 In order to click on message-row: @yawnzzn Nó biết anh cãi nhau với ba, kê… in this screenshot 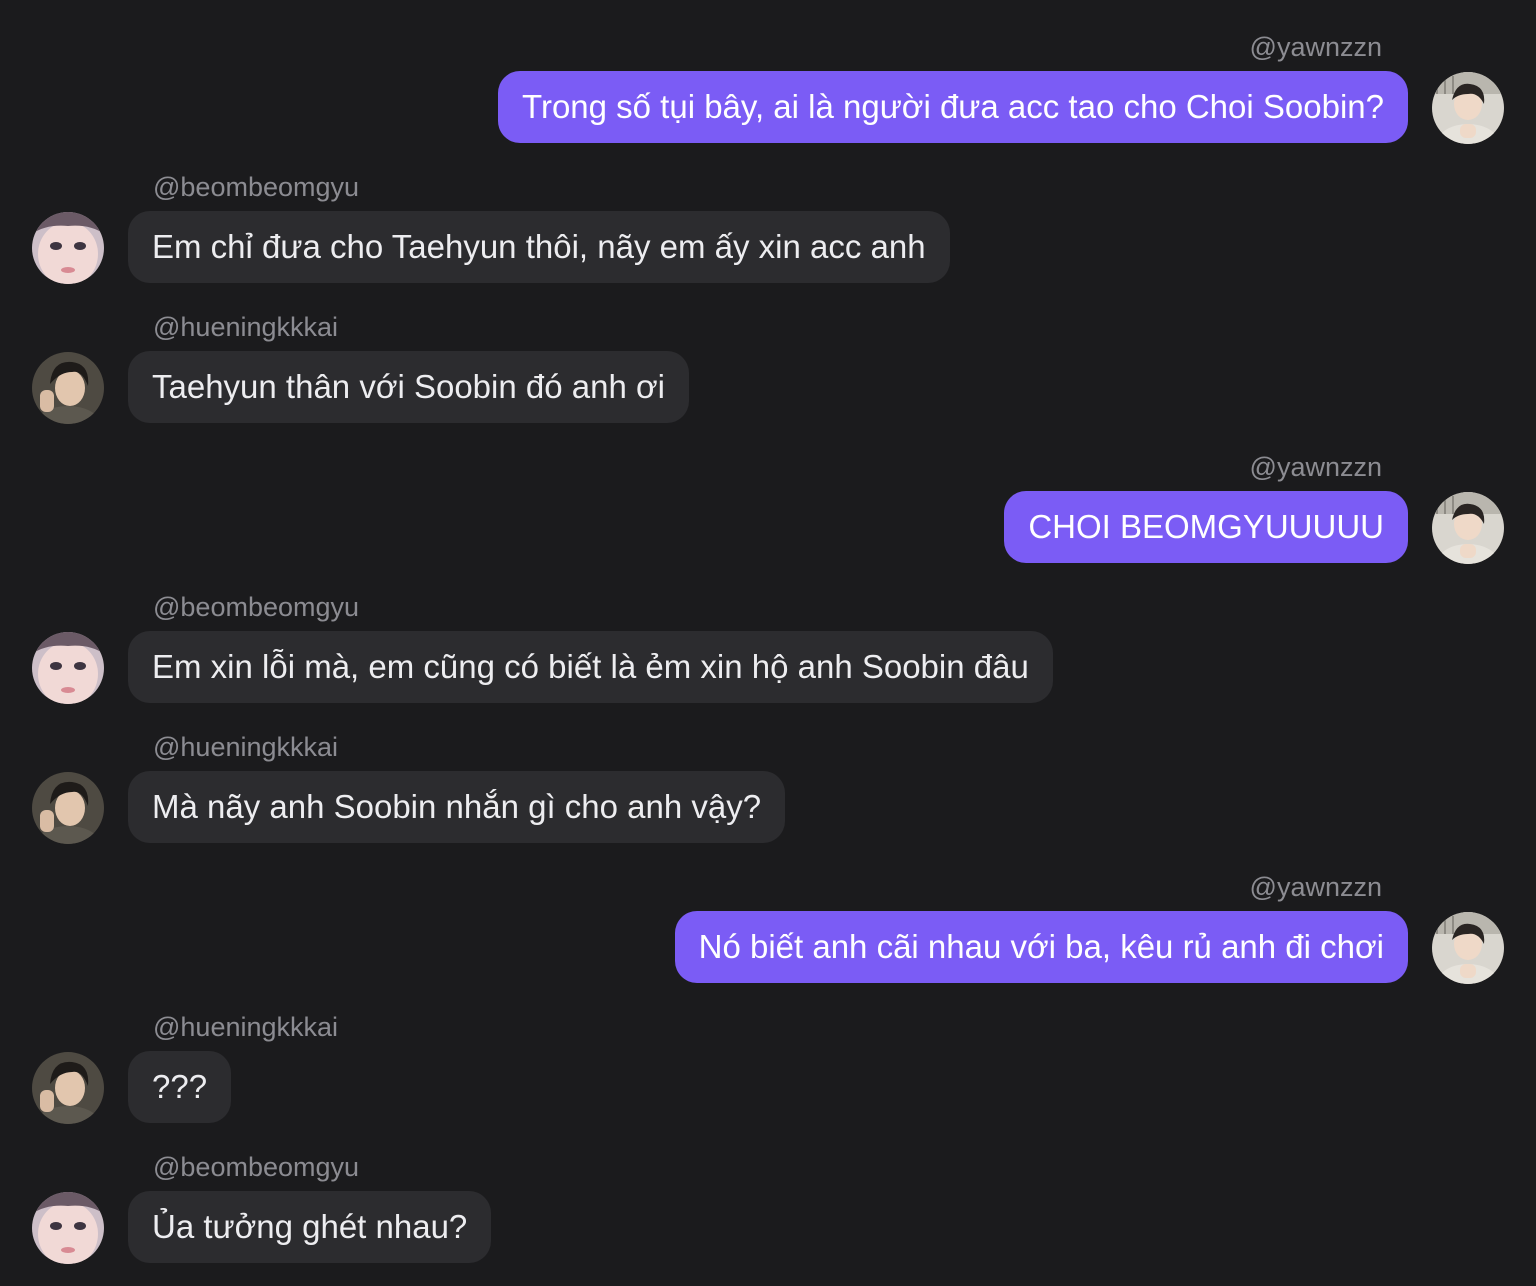, I will do `click(768, 912)`.